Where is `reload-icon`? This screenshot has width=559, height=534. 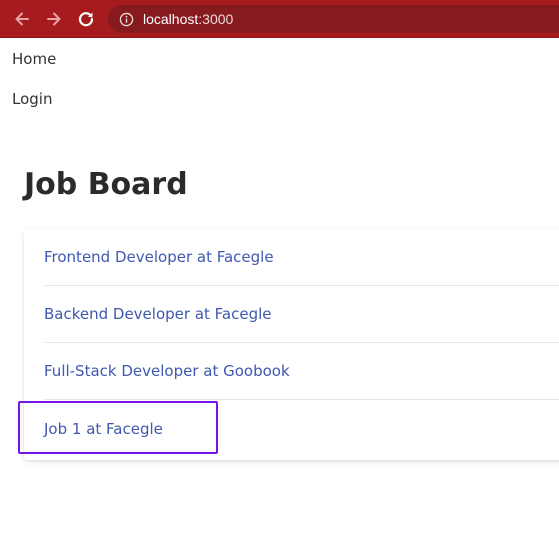
reload-icon is located at coordinates (86, 19).